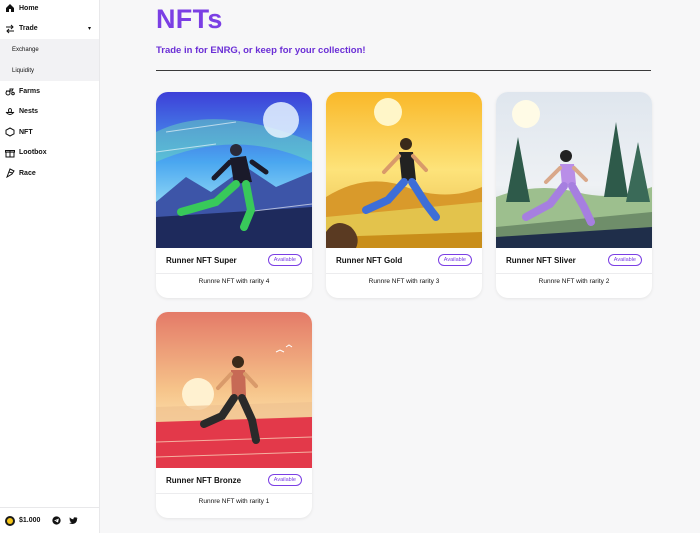 This screenshot has width=700, height=533. What do you see at coordinates (234, 170) in the screenshot?
I see `runner-super-image` at bounding box center [234, 170].